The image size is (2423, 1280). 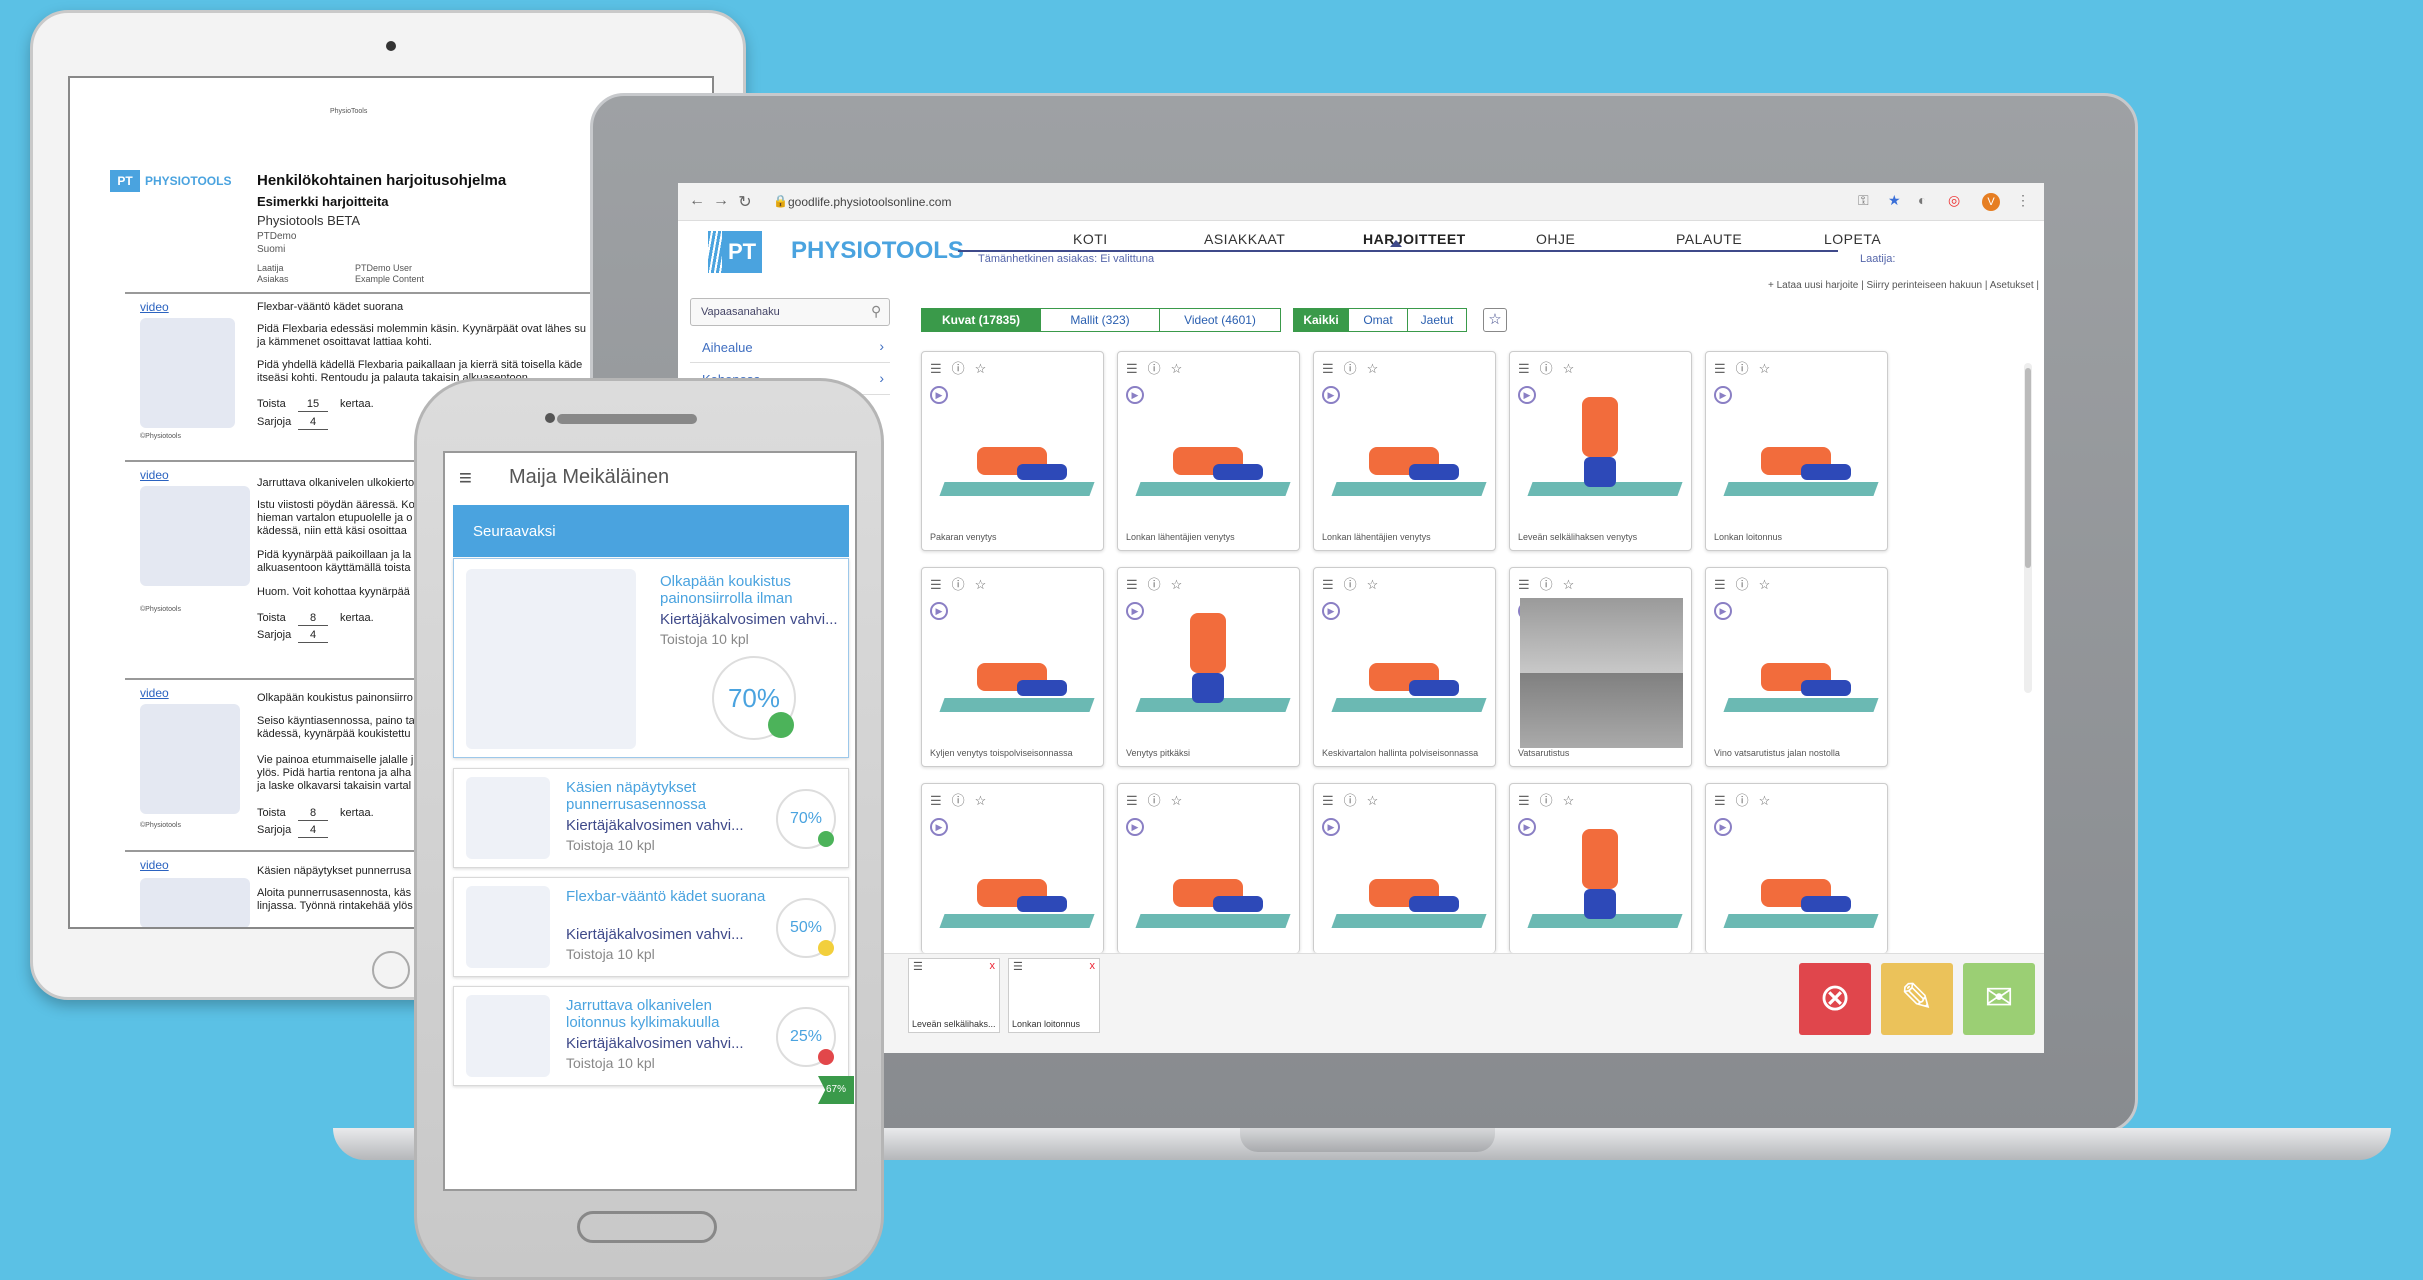 What do you see at coordinates (1777, 753) in the screenshot?
I see `exercise-card-label: Vino vatsarutistus jalan nostolla` at bounding box center [1777, 753].